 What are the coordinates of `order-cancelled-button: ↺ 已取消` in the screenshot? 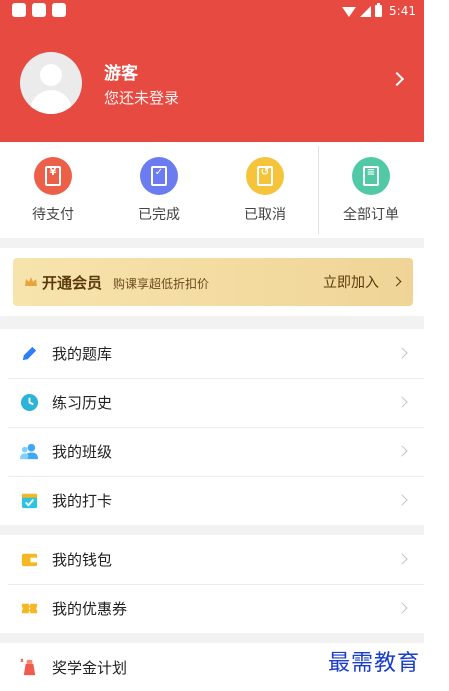 It's located at (265, 190).